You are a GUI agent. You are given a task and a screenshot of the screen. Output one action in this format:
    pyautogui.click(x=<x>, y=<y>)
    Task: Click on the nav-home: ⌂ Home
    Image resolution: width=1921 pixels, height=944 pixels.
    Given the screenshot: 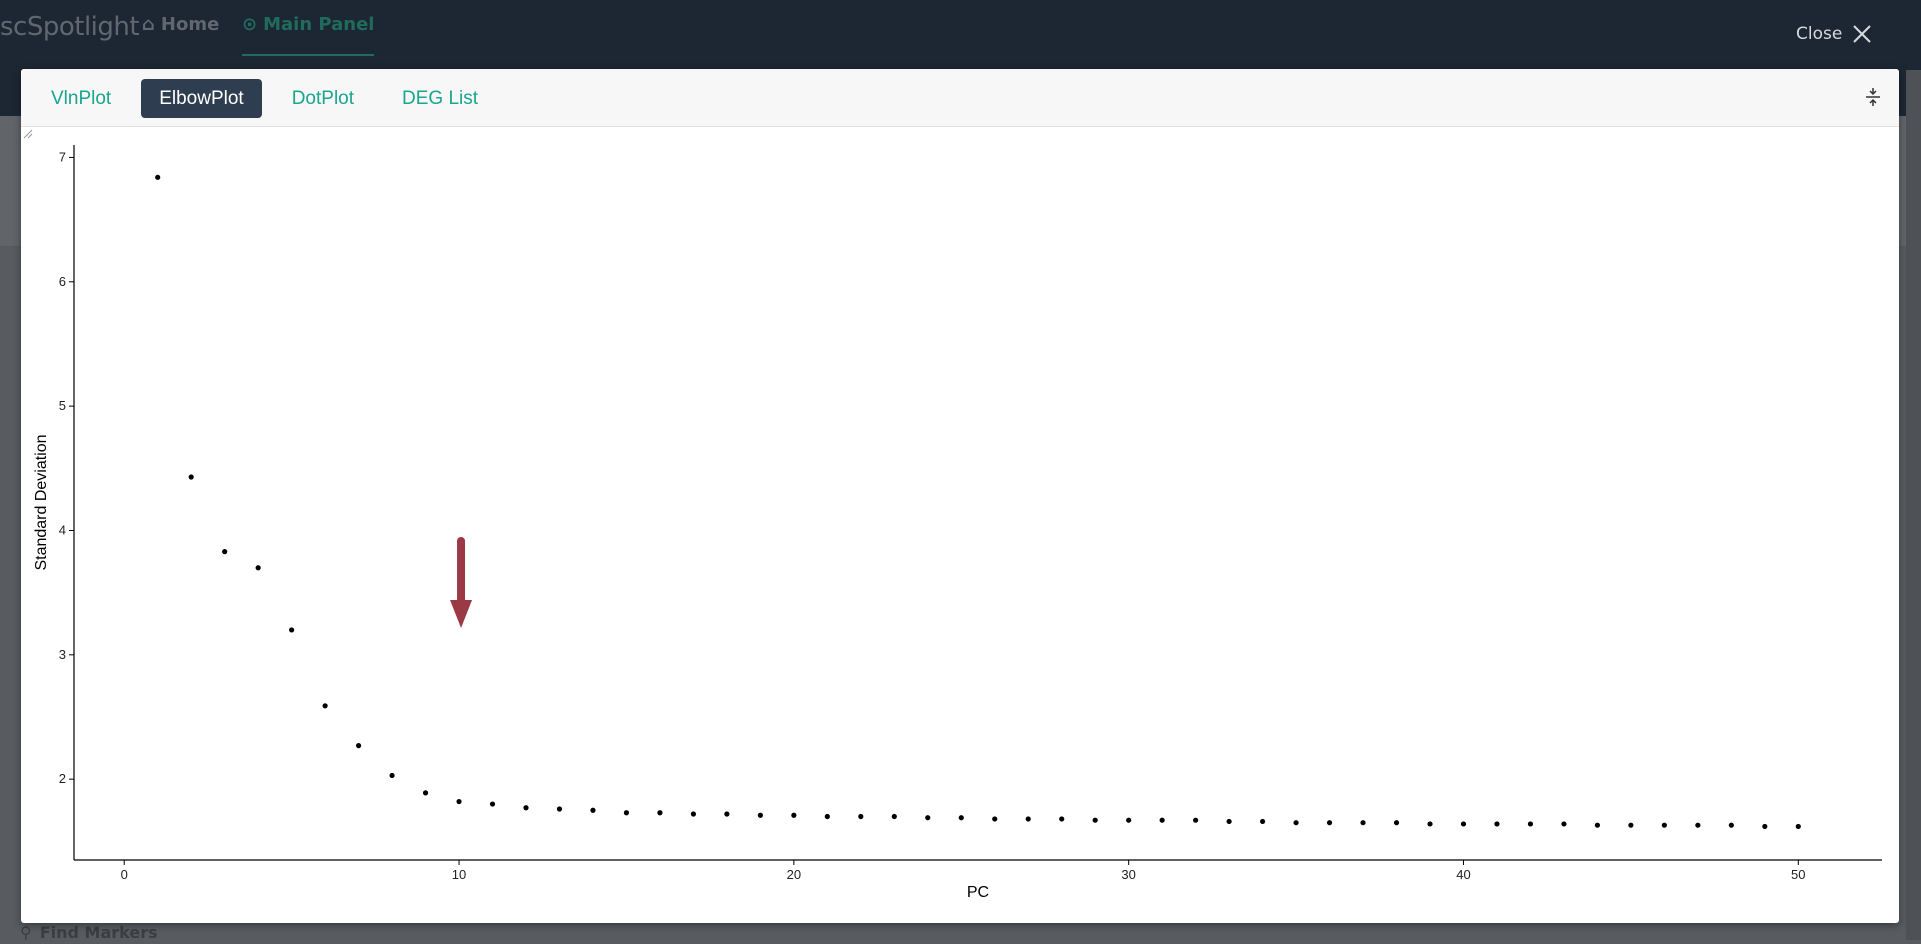 What is the action you would take?
    pyautogui.click(x=180, y=24)
    